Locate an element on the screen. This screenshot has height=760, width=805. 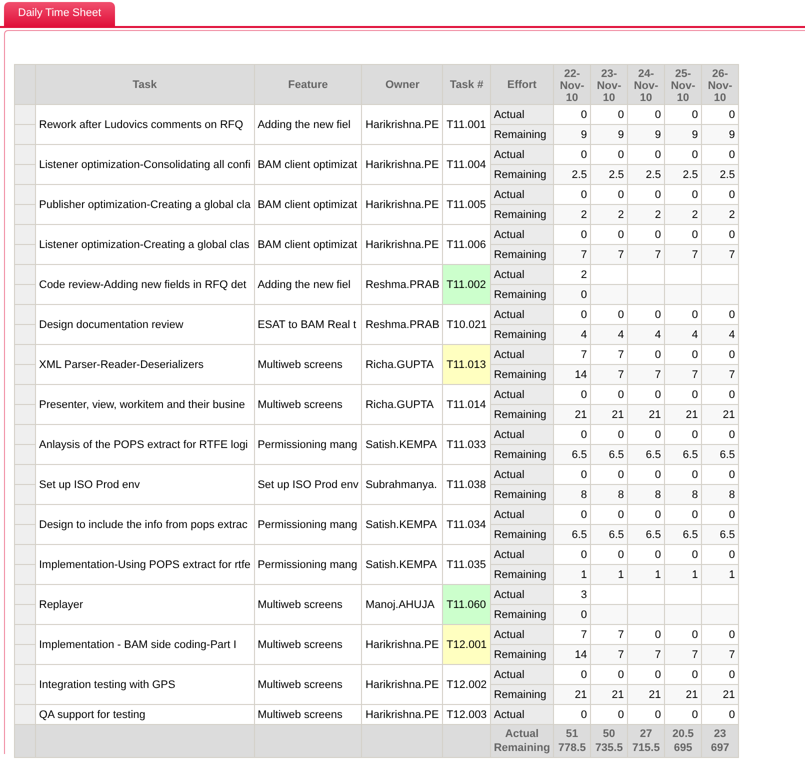
column-header: 23-Nov-10 is located at coordinates (609, 84).